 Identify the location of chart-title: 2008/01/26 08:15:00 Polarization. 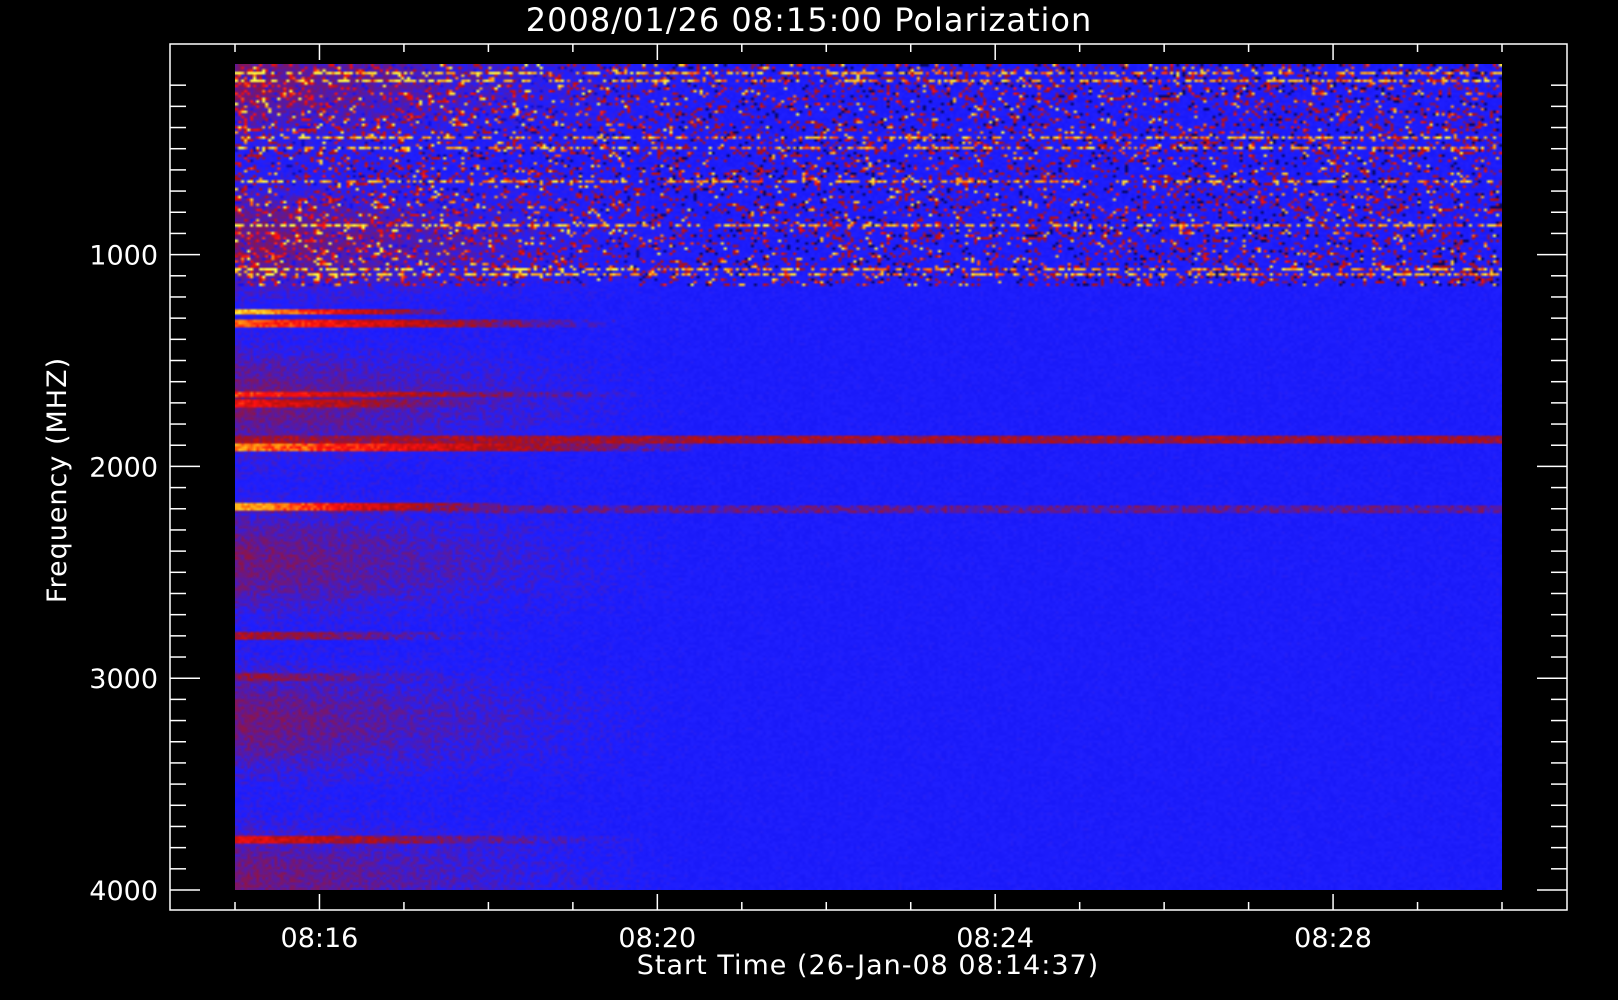
(809, 20).